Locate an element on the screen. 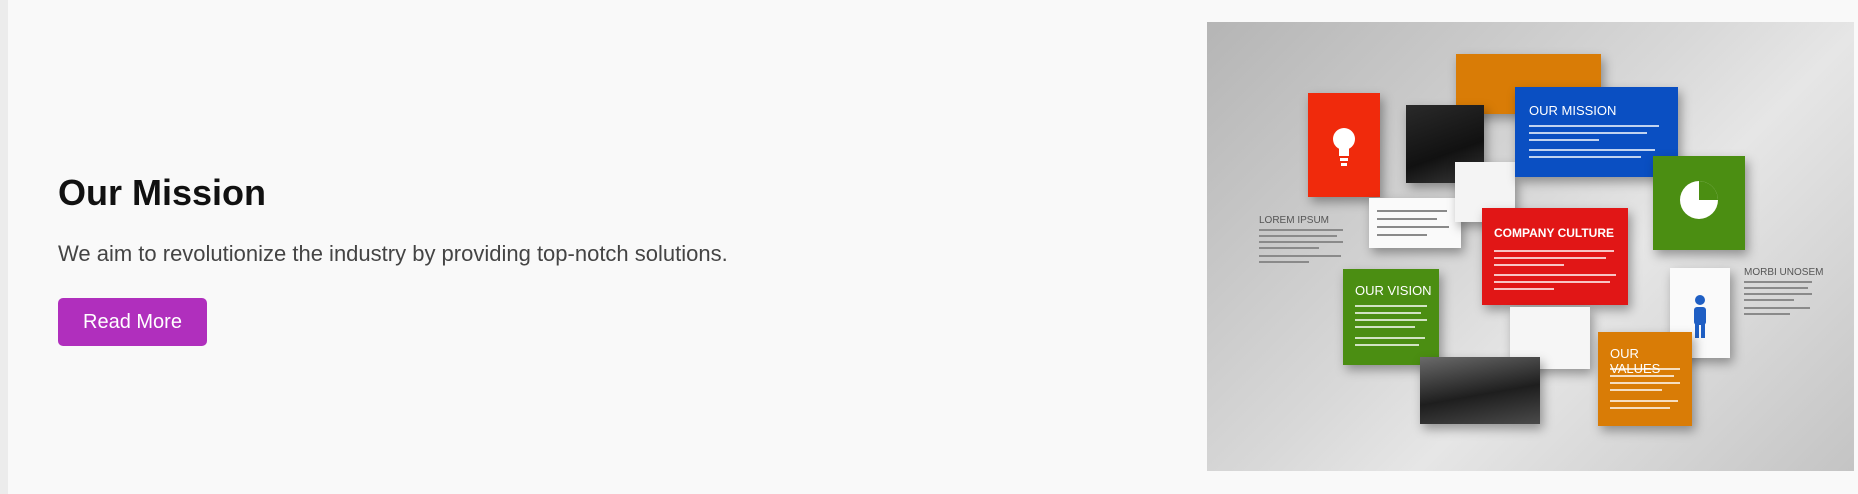  company-culture-card: COMPANY CULTURE is located at coordinates (1555, 256).